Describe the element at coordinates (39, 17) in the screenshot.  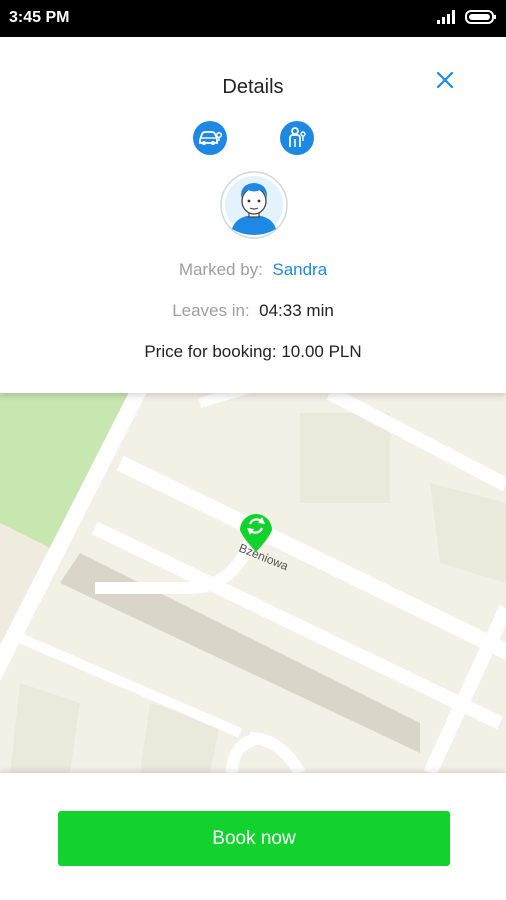
I see `status-time: 3:45 PM` at that location.